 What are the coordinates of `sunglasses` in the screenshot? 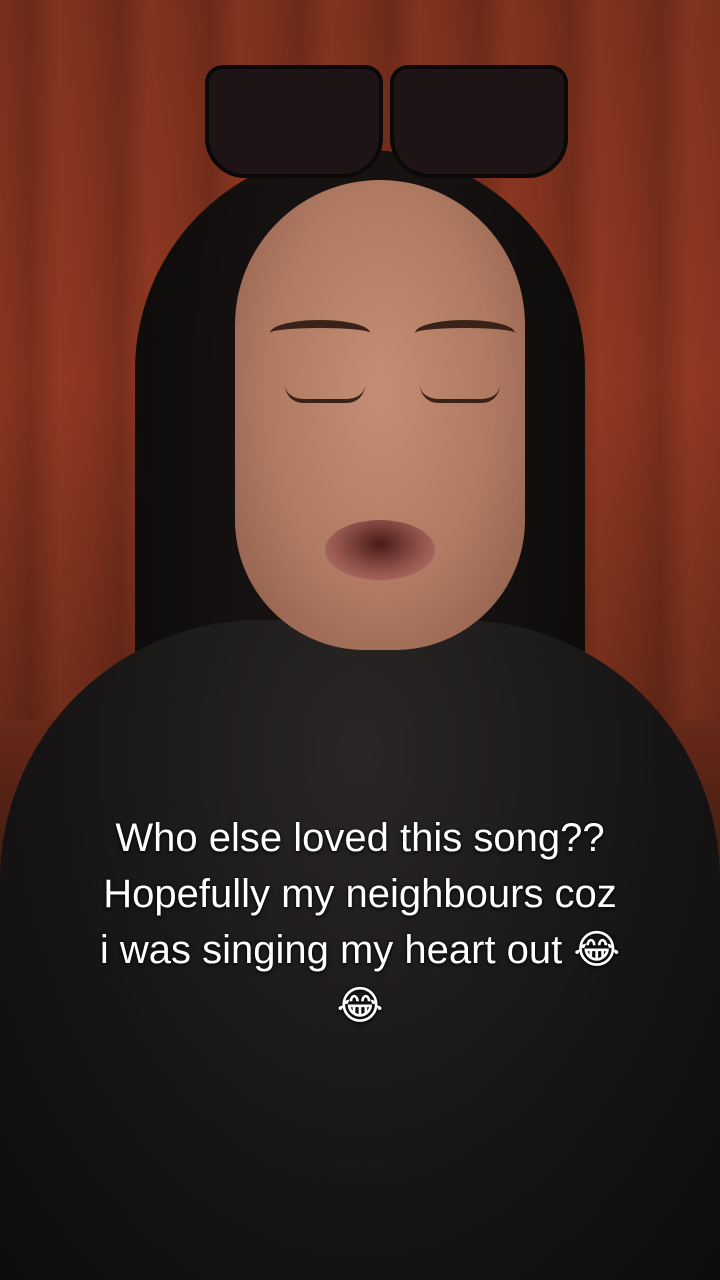 It's located at (386, 125).